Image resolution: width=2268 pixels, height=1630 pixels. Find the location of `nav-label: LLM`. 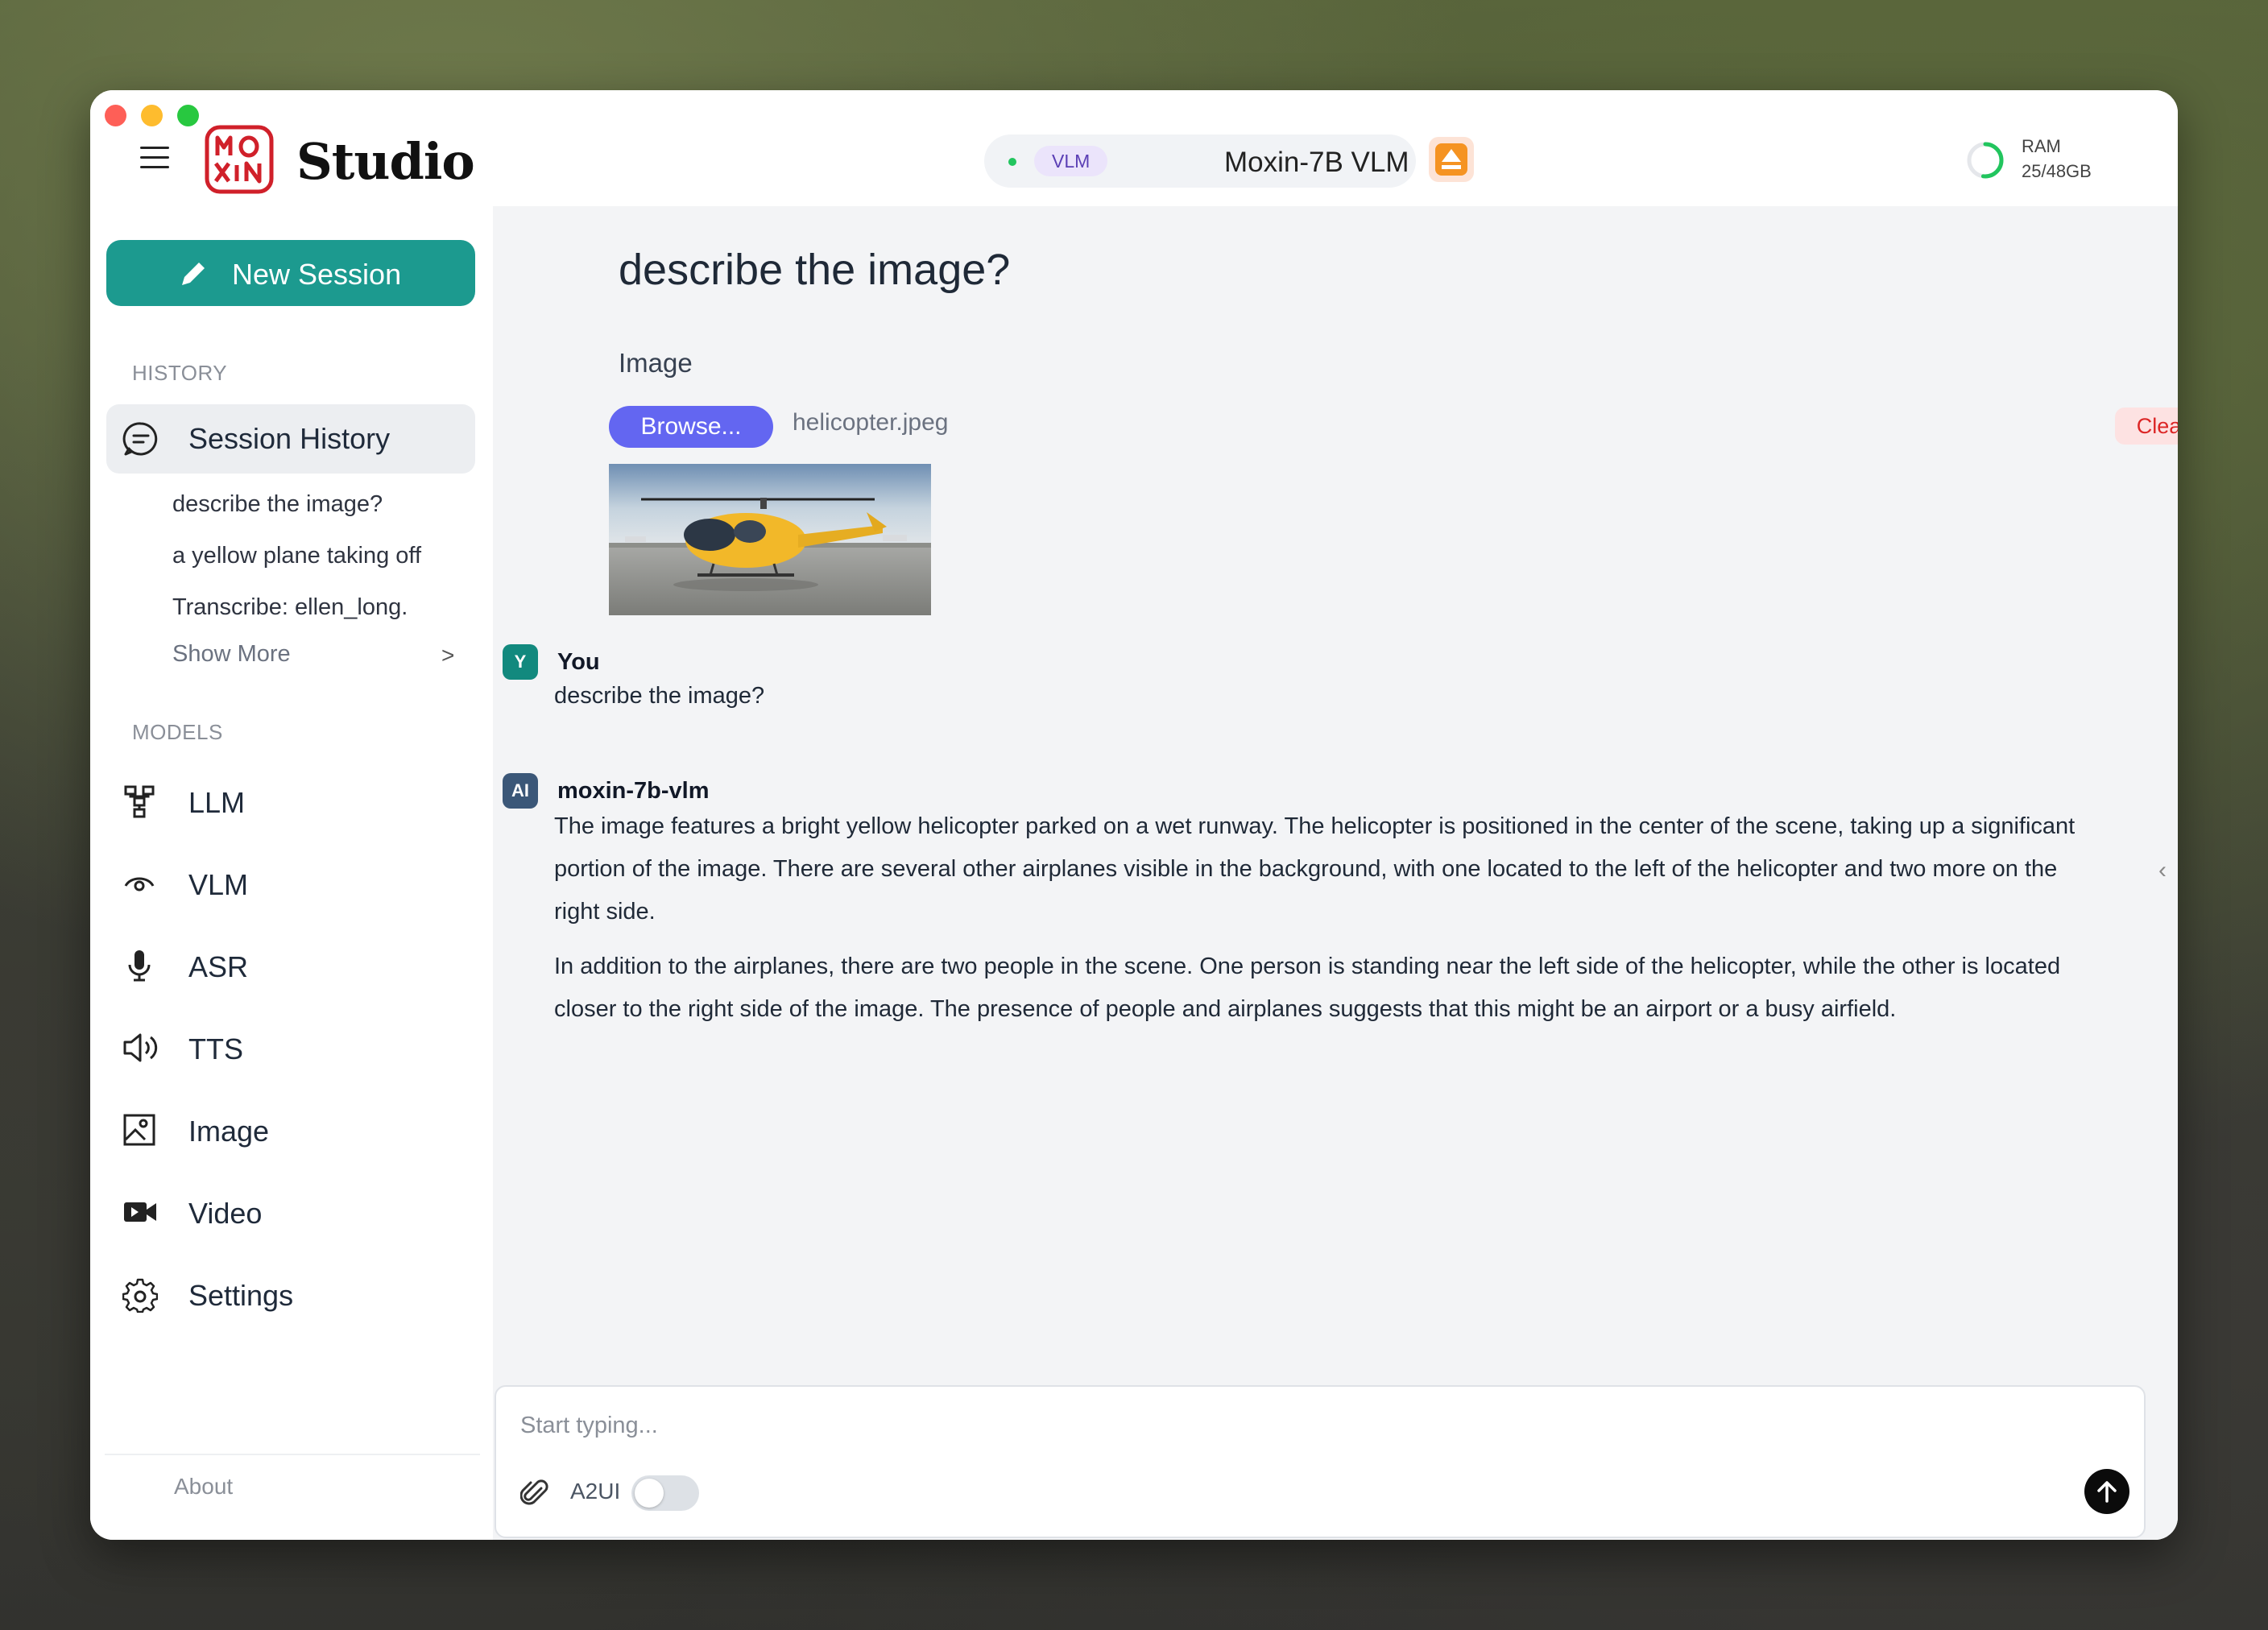

nav-label: LLM is located at coordinates (217, 802).